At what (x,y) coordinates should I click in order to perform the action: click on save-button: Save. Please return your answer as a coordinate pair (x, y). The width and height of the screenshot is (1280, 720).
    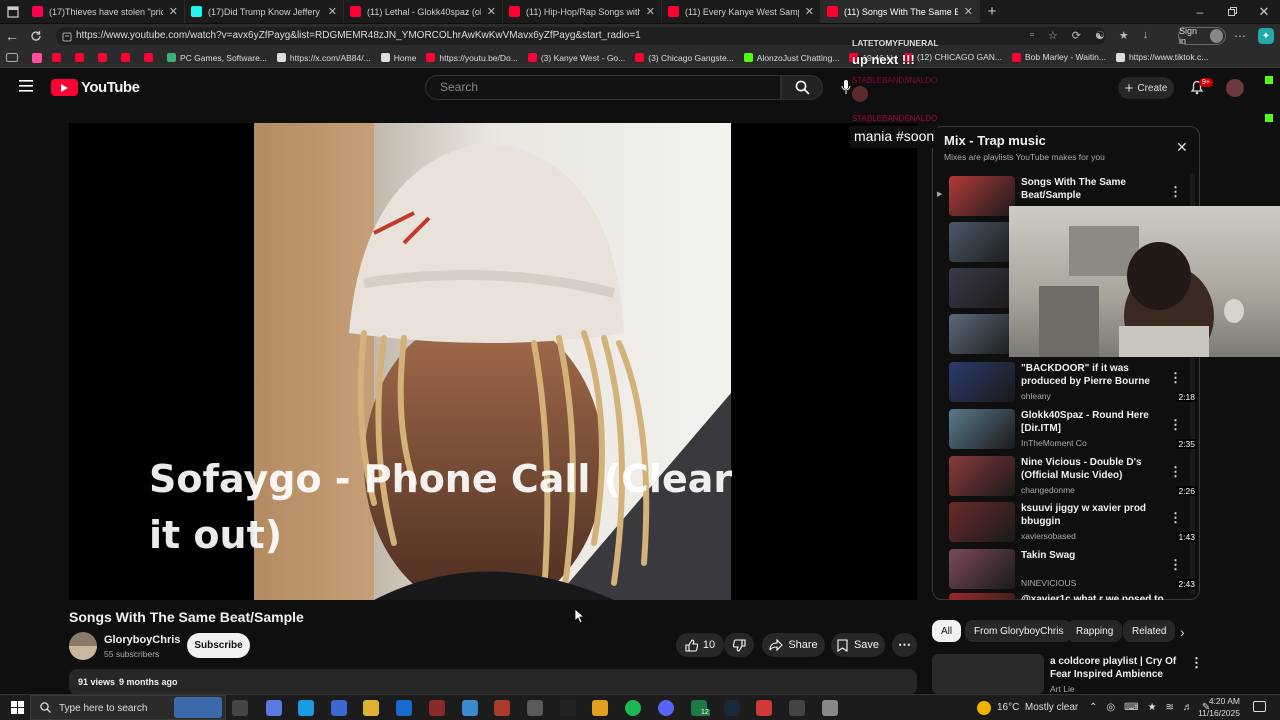
    Looking at the image, I should click on (858, 645).